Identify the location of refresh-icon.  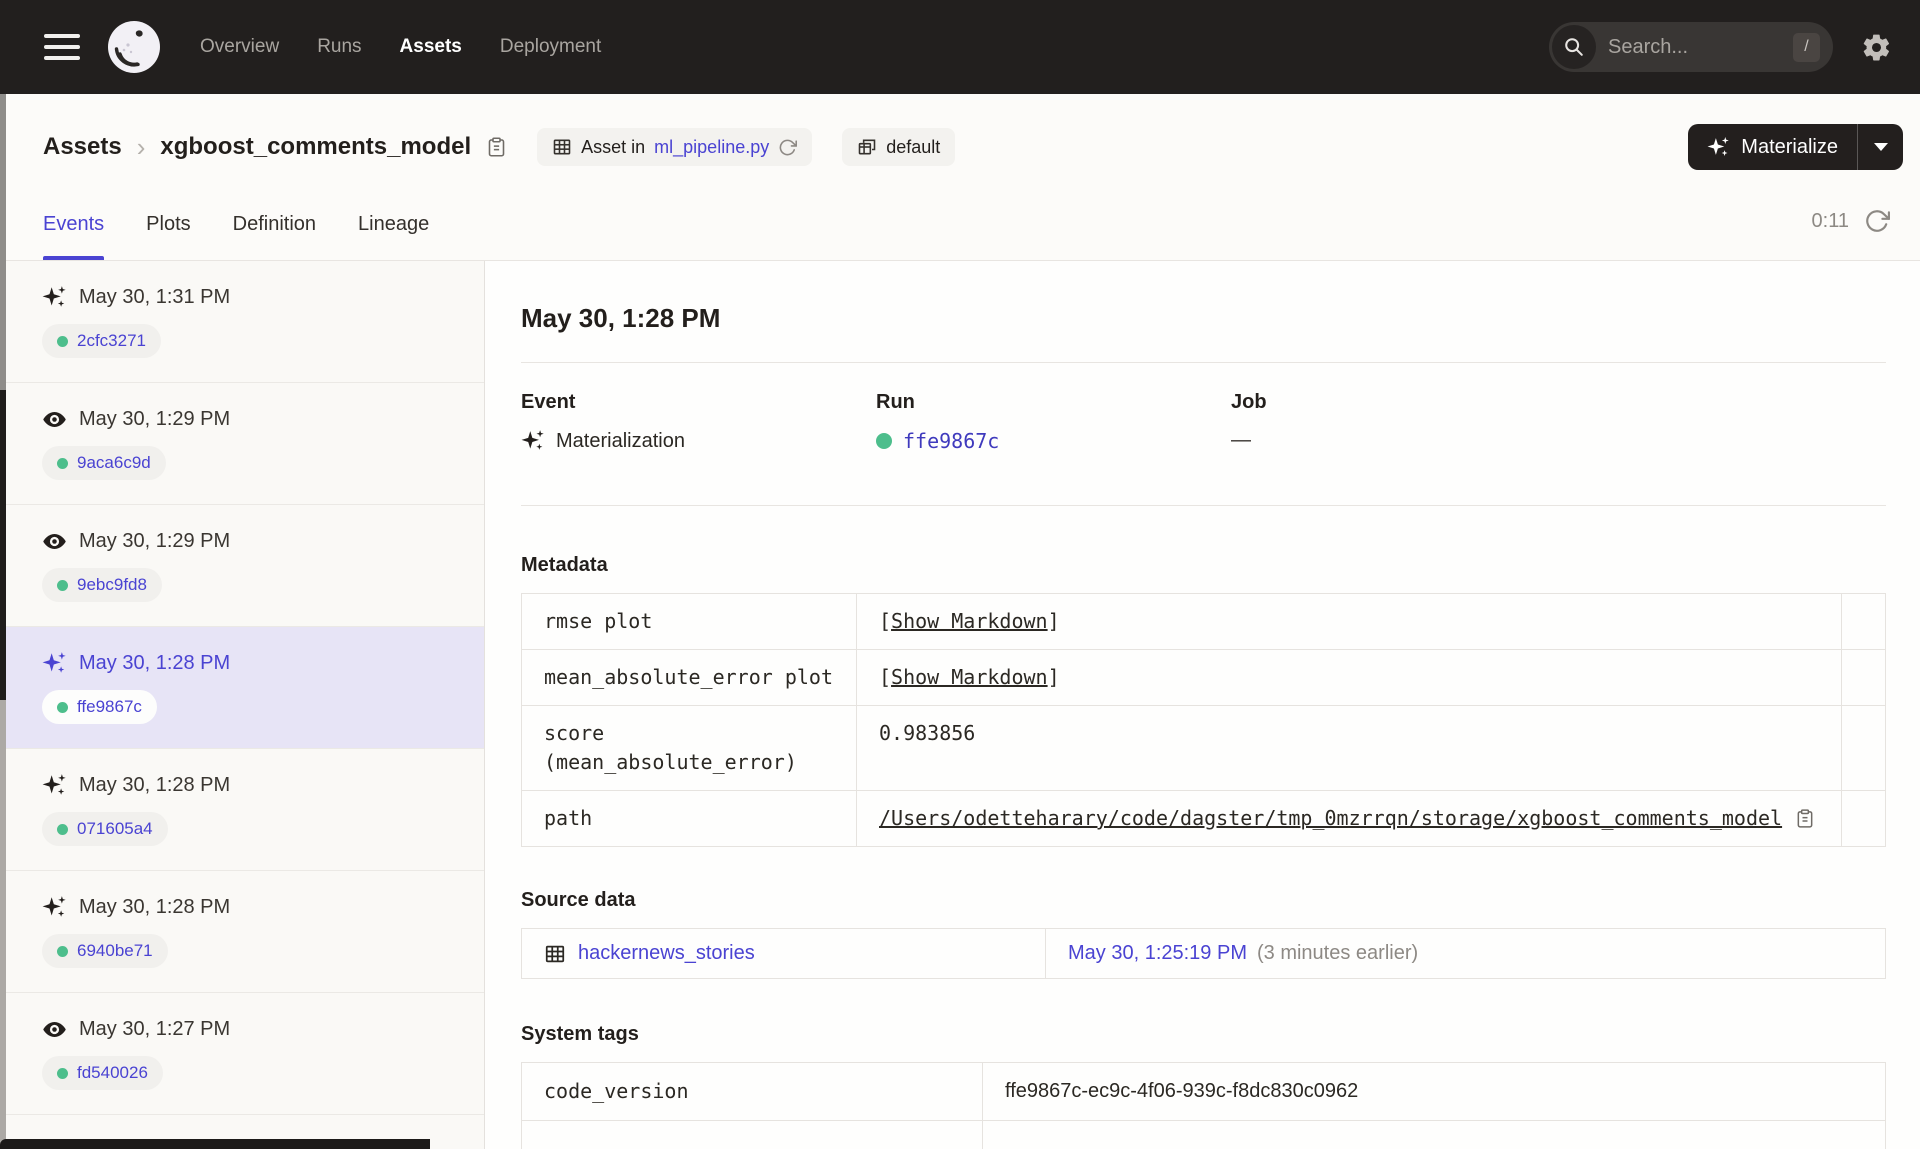
(1877, 221).